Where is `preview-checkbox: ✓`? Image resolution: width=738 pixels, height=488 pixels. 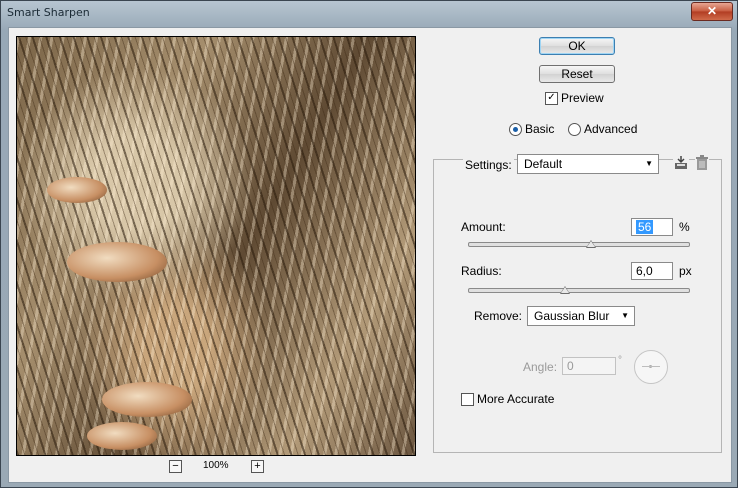
preview-checkbox: ✓ is located at coordinates (551, 98).